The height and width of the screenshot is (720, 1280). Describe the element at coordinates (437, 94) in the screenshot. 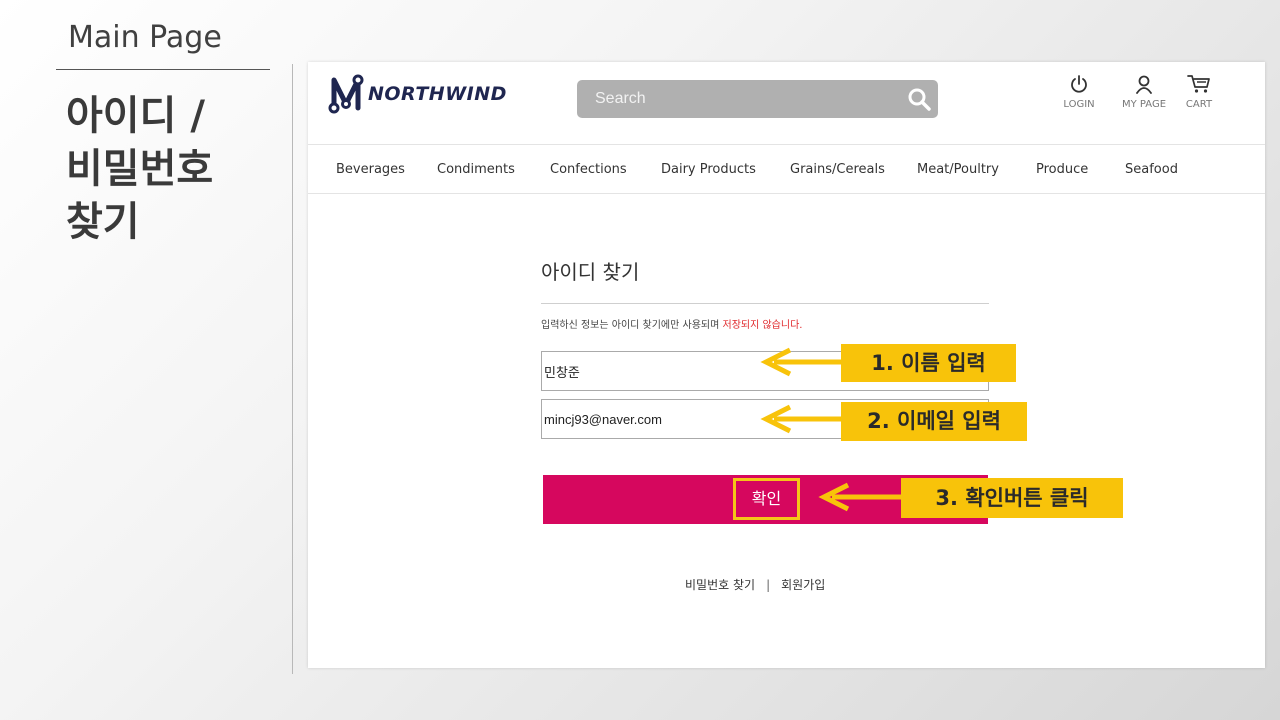

I see `logo-text: NORTHWIND` at that location.